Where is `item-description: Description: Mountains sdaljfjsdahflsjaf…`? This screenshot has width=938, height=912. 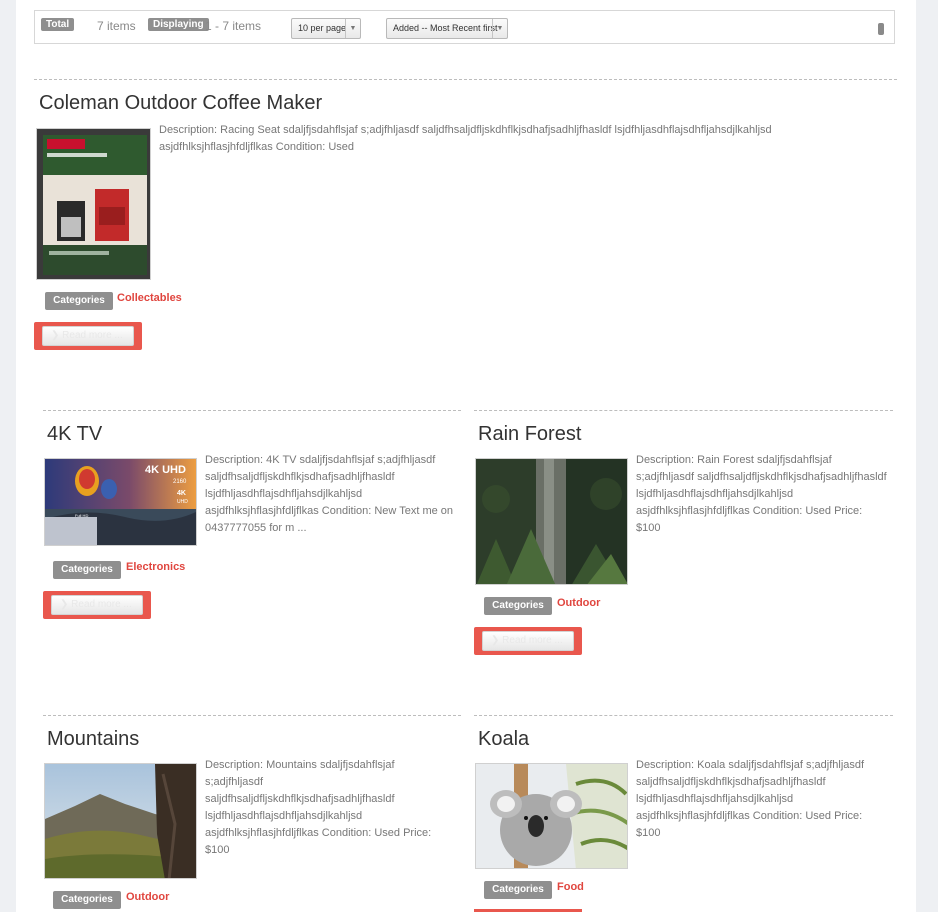 item-description: Description: Mountains sdaljfjsdahflsjaf… is located at coordinates (318, 807).